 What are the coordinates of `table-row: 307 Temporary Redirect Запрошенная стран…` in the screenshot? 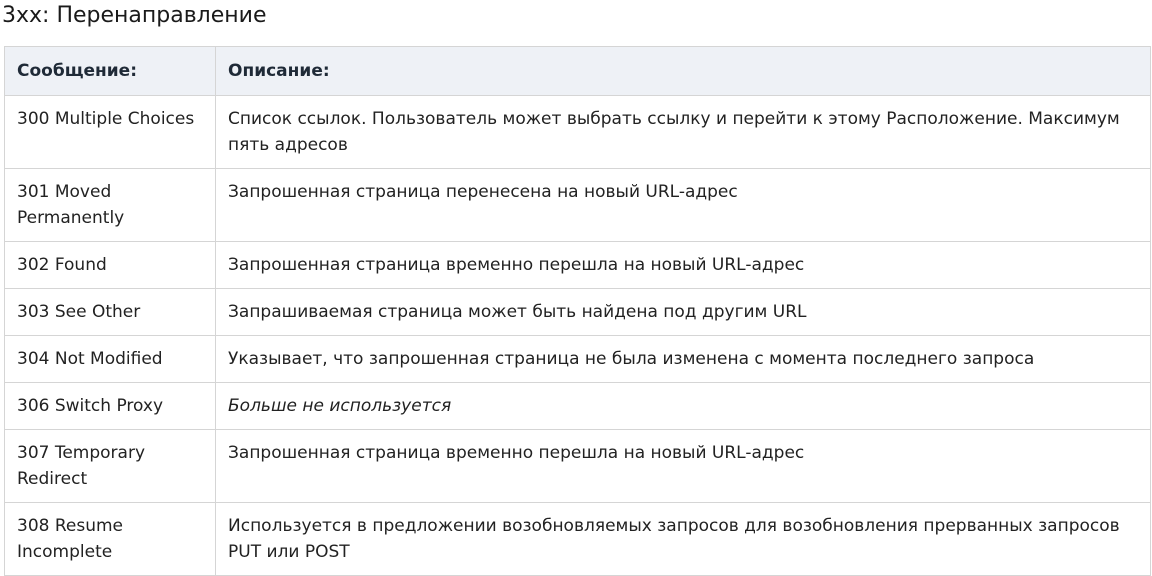 It's located at (577, 466).